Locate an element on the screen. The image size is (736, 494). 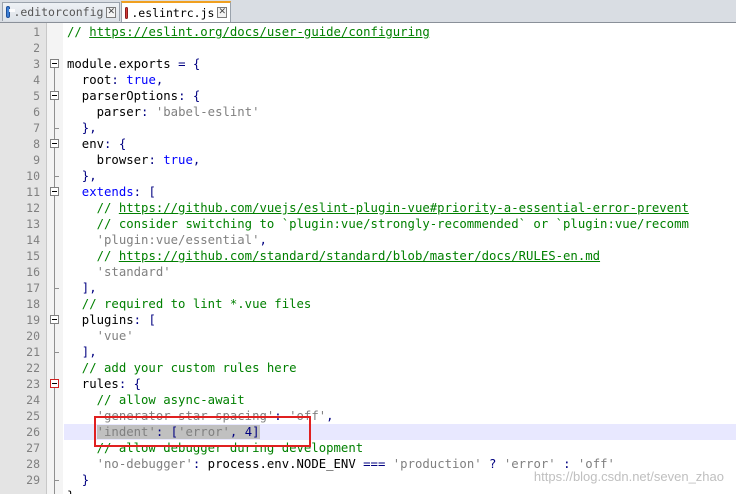
code-line: 7 }, is located at coordinates (368, 128).